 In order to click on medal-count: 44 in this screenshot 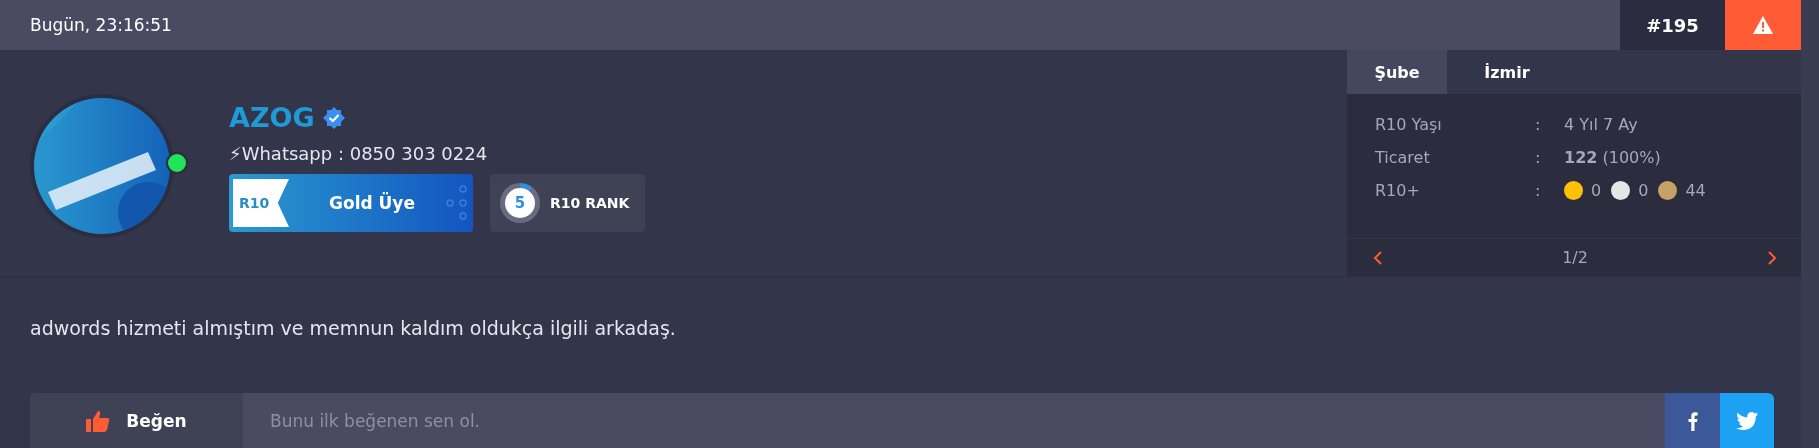, I will do `click(1695, 190)`.